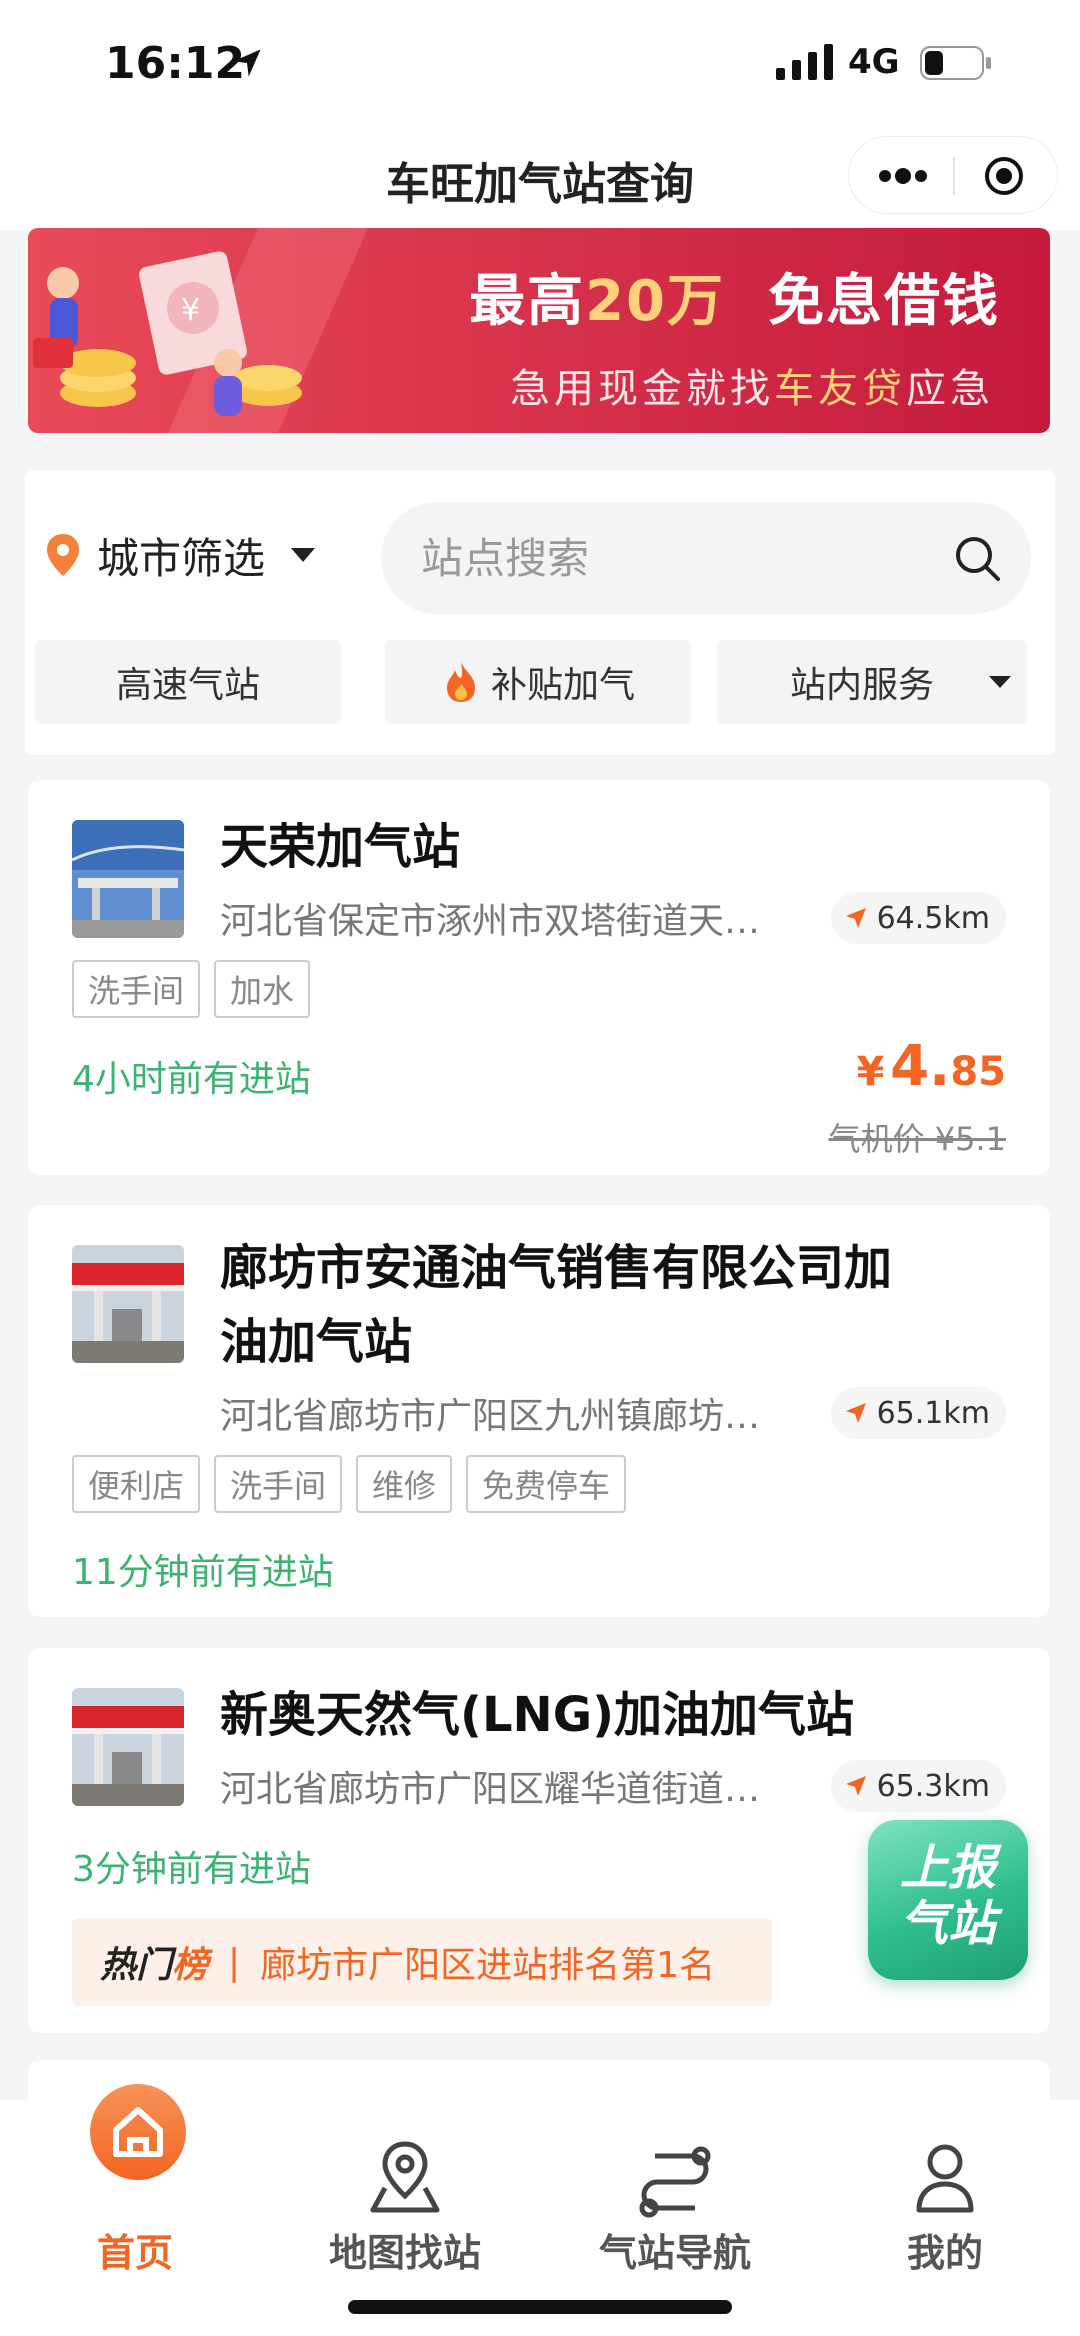  I want to click on user-icon, so click(945, 2178).